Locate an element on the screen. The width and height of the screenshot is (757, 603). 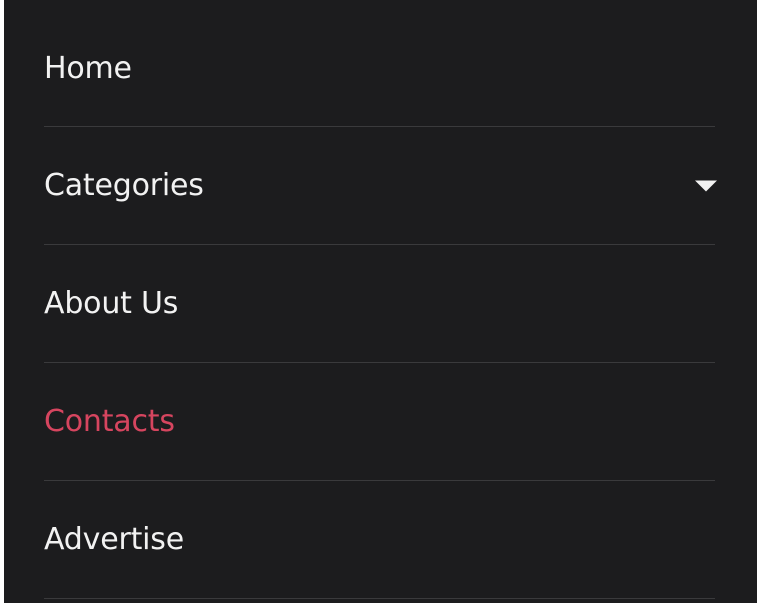
caret-down-icon is located at coordinates (706, 185).